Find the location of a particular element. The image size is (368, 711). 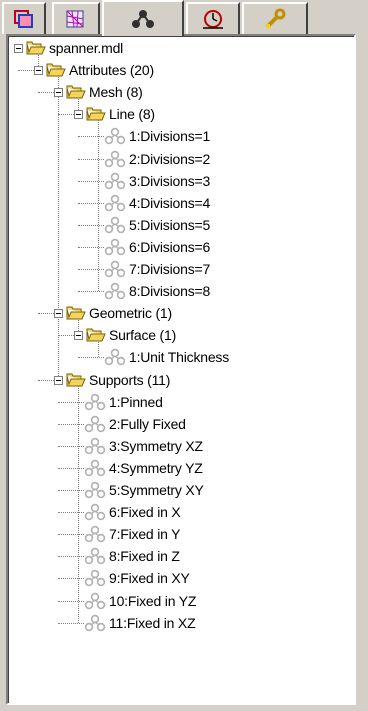

attributes-icon is located at coordinates (143, 19).